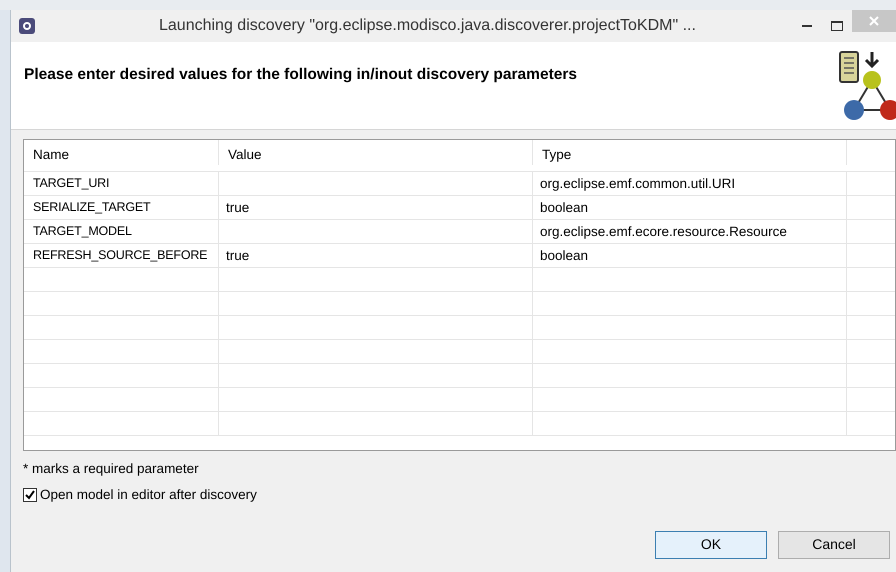 The width and height of the screenshot is (896, 572). What do you see at coordinates (148, 495) in the screenshot?
I see `open-in-editor-label: Open model in editor after discovery` at bounding box center [148, 495].